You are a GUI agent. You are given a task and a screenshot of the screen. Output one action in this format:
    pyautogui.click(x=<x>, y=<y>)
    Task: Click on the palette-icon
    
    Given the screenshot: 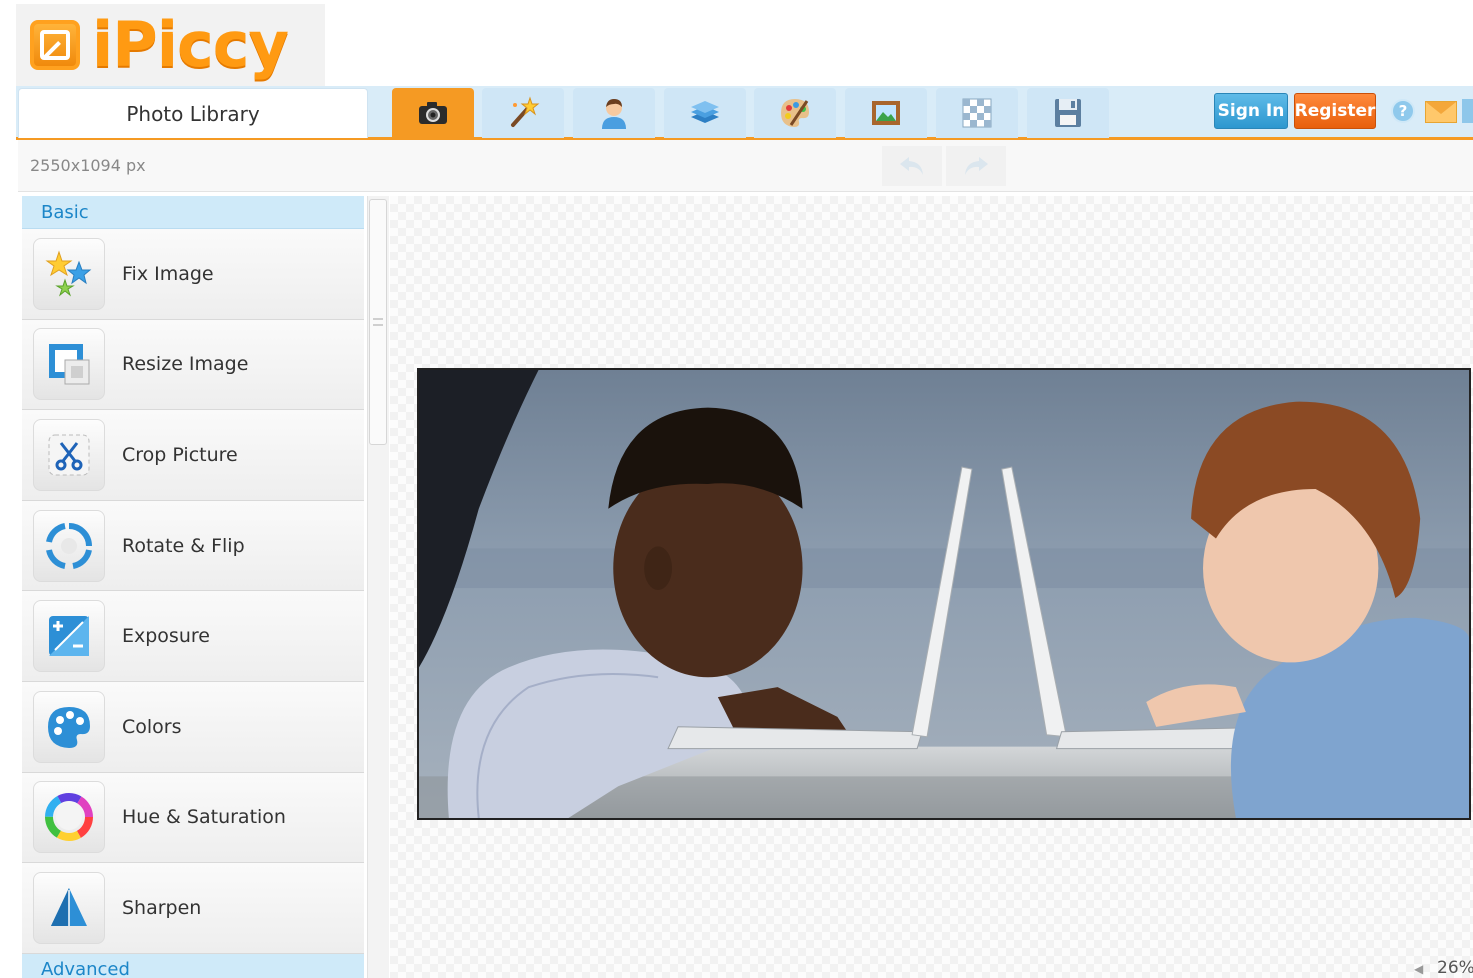 What is the action you would take?
    pyautogui.click(x=795, y=113)
    